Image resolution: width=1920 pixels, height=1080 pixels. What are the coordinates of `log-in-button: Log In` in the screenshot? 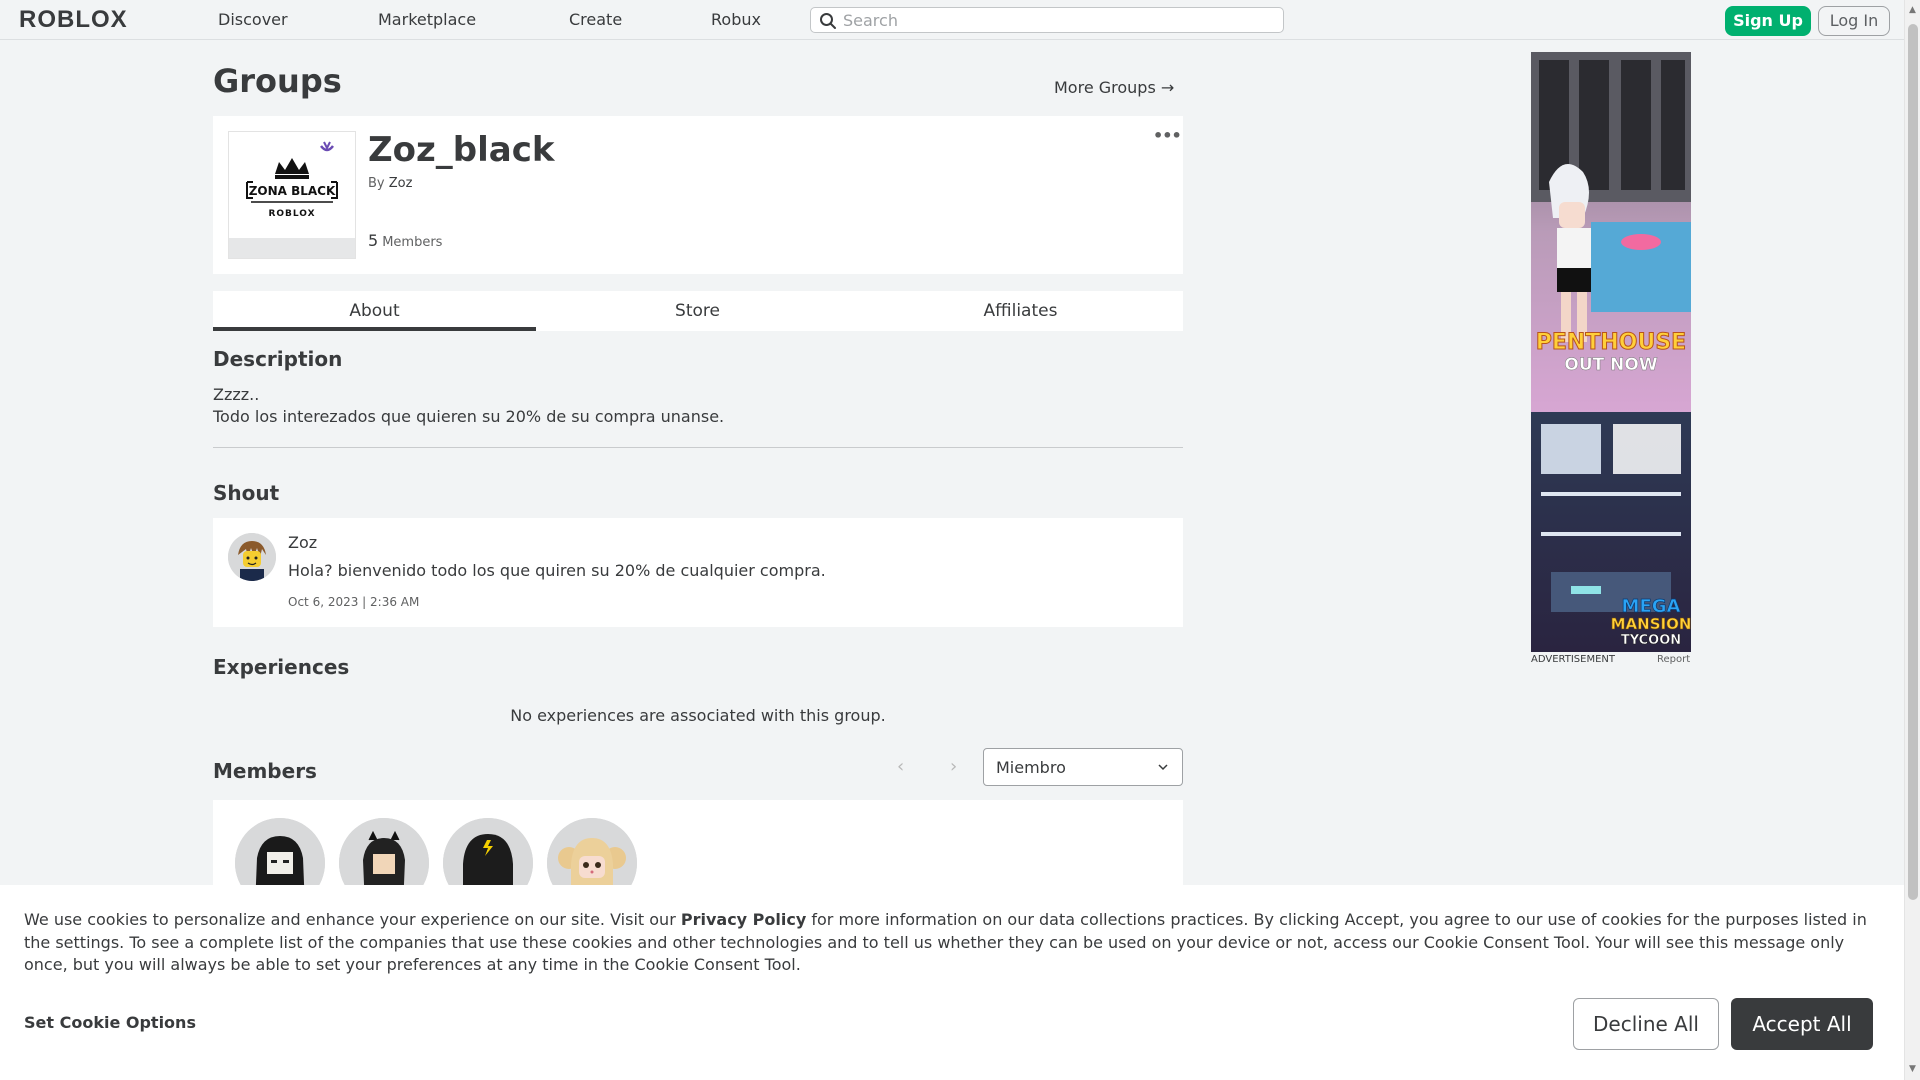 It's located at (1854, 21).